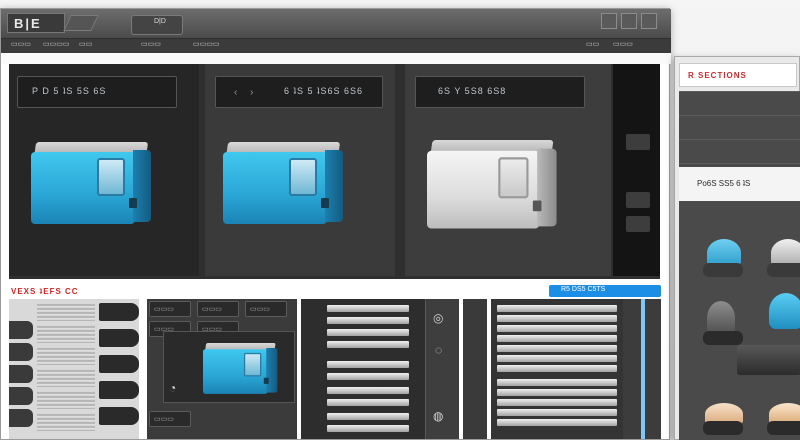  I want to click on secondary-window-title: R SECTIONS, so click(717, 75).